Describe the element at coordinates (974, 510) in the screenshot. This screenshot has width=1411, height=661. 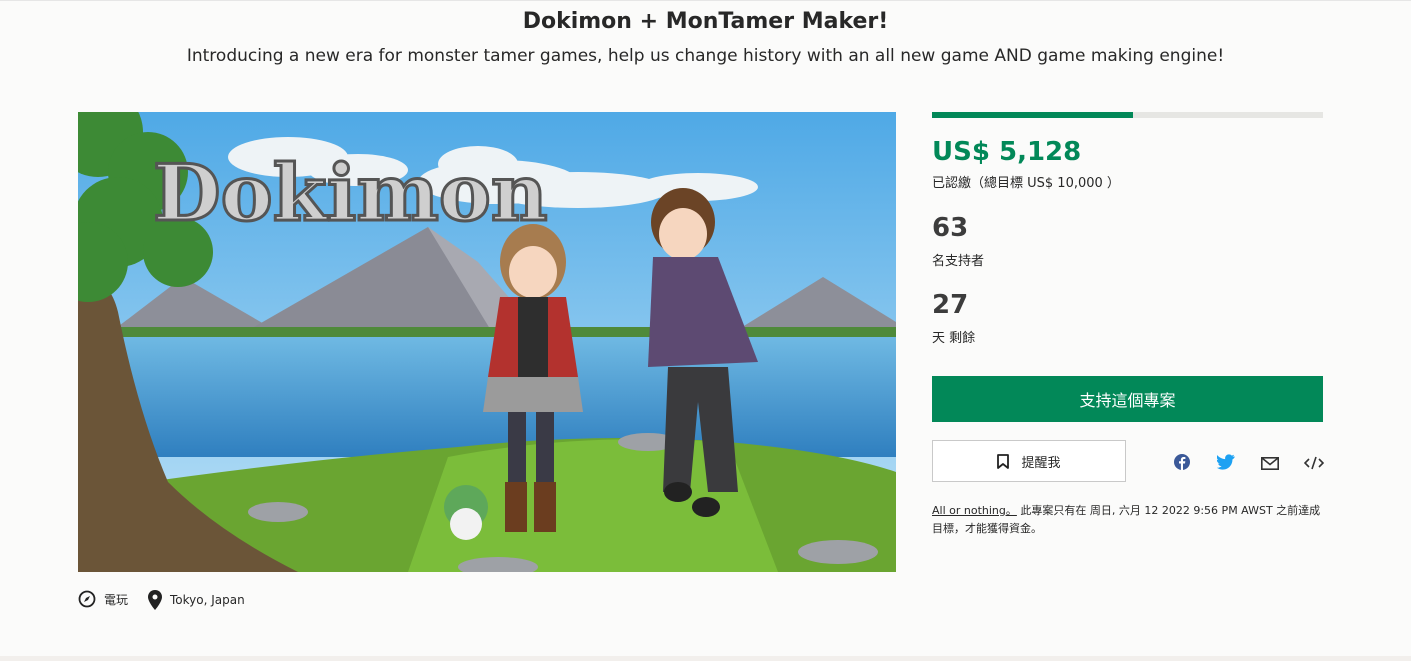
I see `all-or-nothing-link: All or nothing。` at that location.